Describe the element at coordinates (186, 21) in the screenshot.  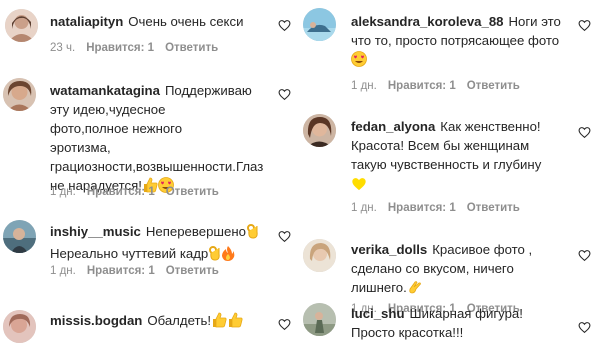
I see `comment-body: Очень очень секси` at that location.